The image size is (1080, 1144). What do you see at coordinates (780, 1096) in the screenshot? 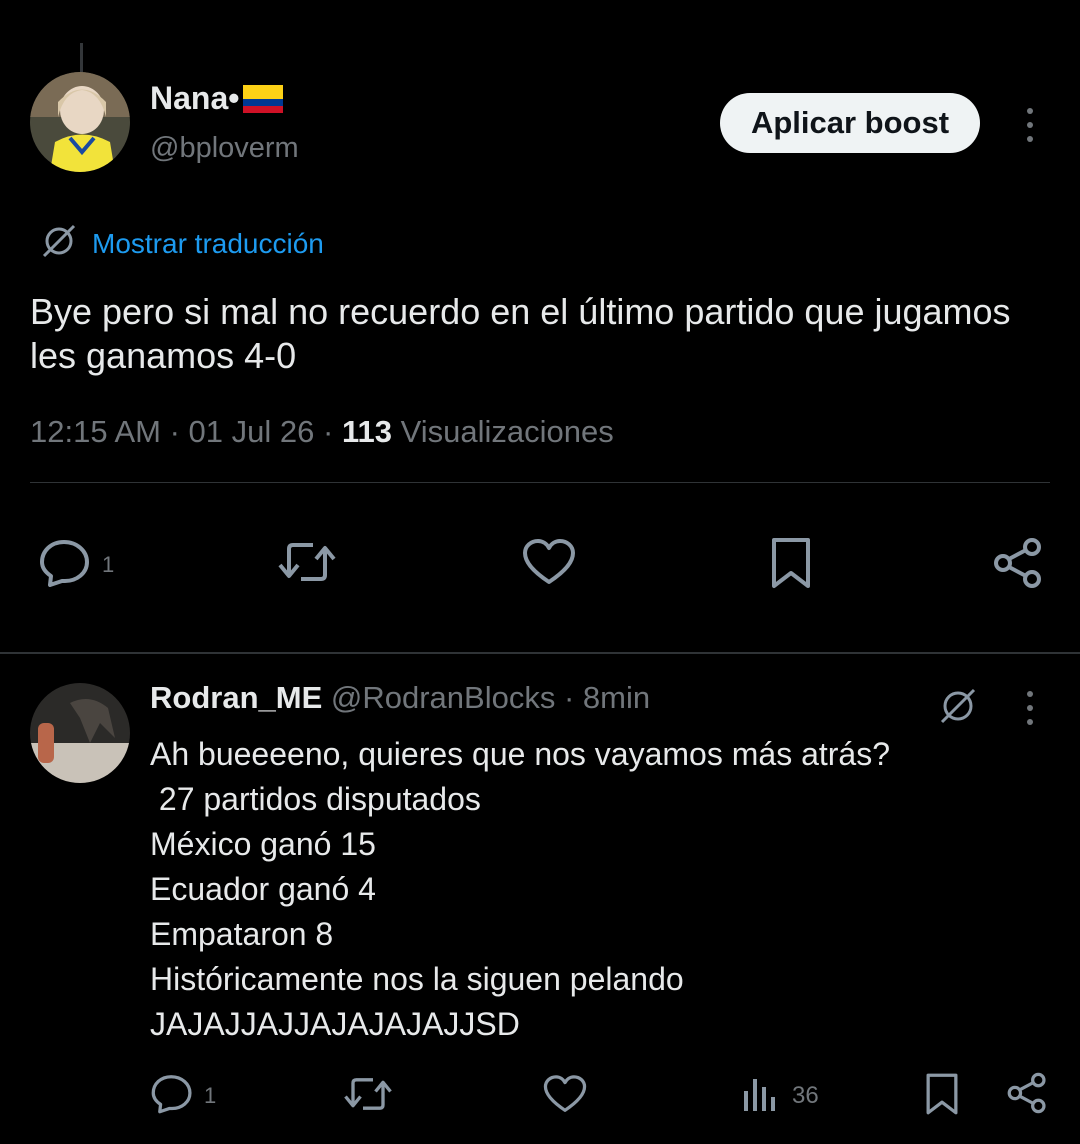
I see `reply-views-button: 36` at bounding box center [780, 1096].